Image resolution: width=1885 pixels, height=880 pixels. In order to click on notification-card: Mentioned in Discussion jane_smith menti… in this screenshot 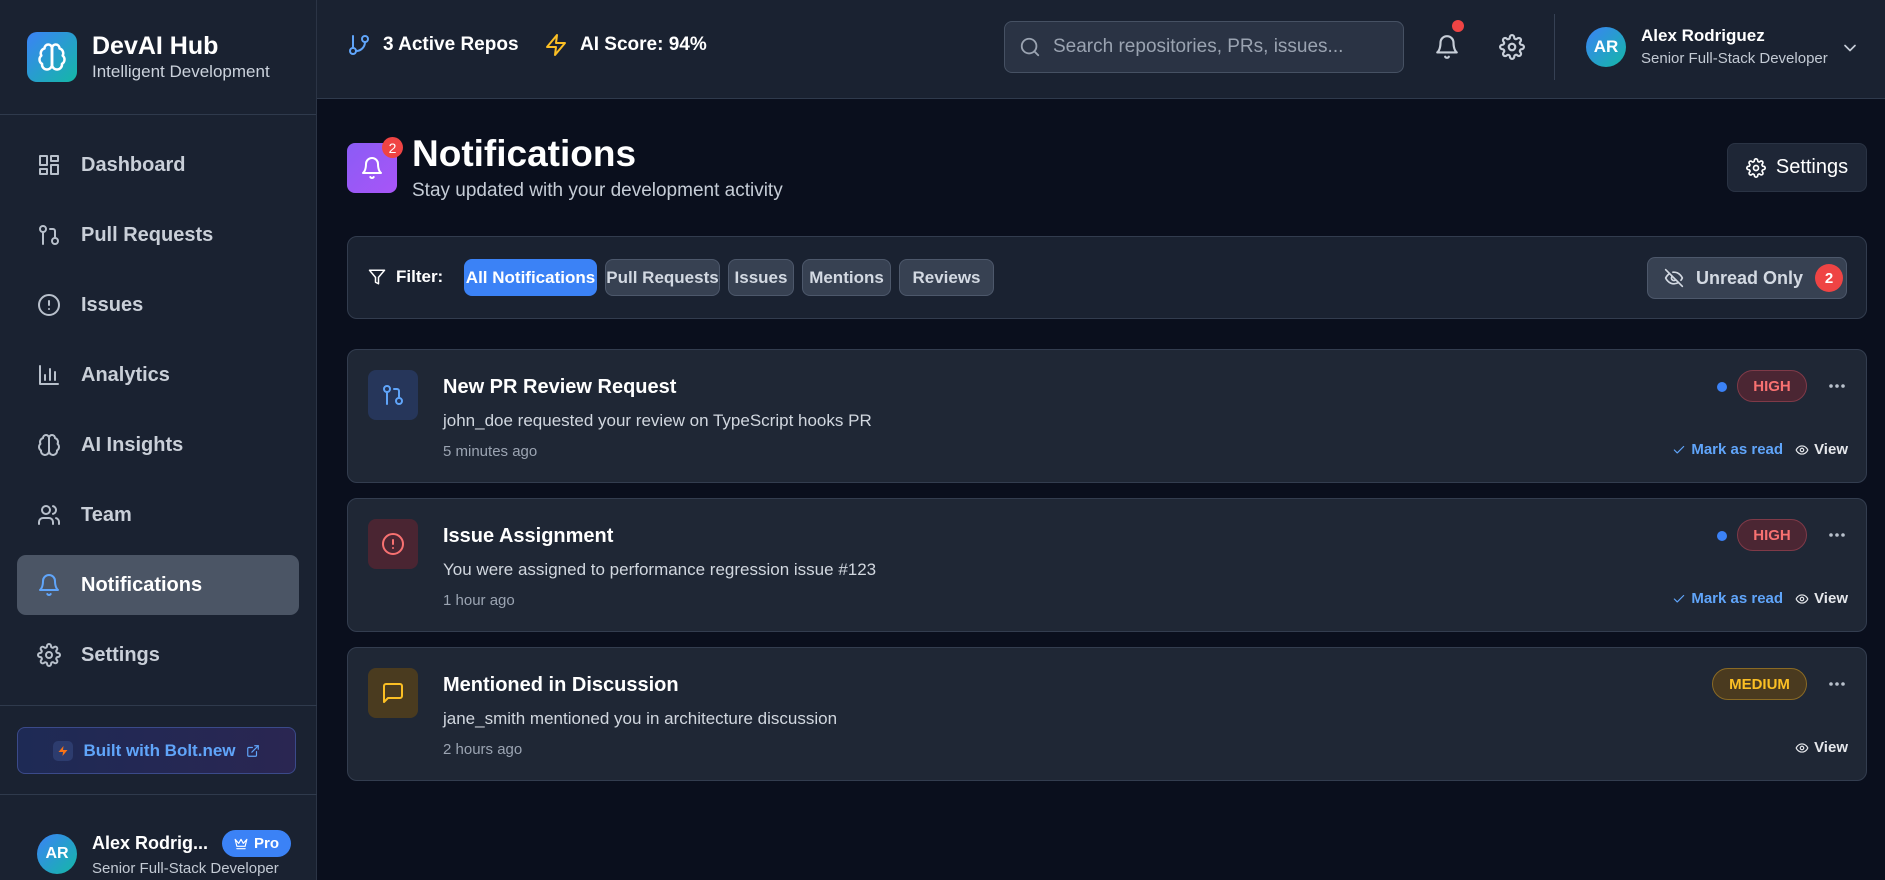, I will do `click(1107, 714)`.